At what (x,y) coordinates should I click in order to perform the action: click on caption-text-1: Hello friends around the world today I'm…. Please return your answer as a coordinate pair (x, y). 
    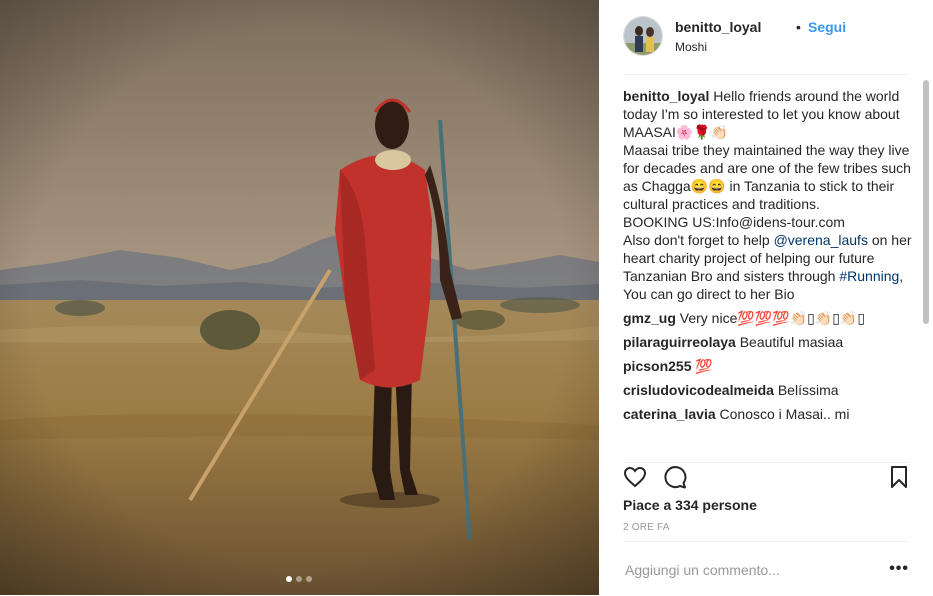
    Looking at the image, I should click on (767, 168).